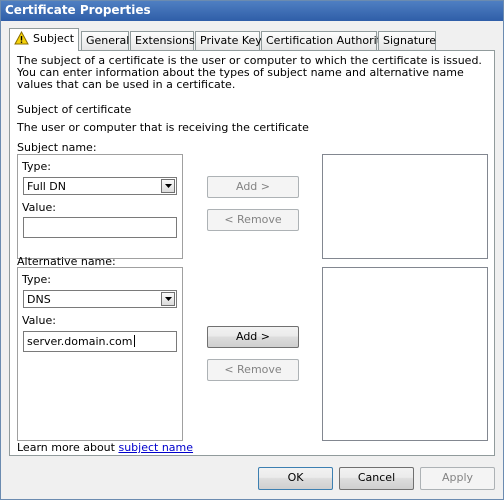 The image size is (504, 500). Describe the element at coordinates (253, 187) in the screenshot. I see `subject-add-button: Add >` at that location.